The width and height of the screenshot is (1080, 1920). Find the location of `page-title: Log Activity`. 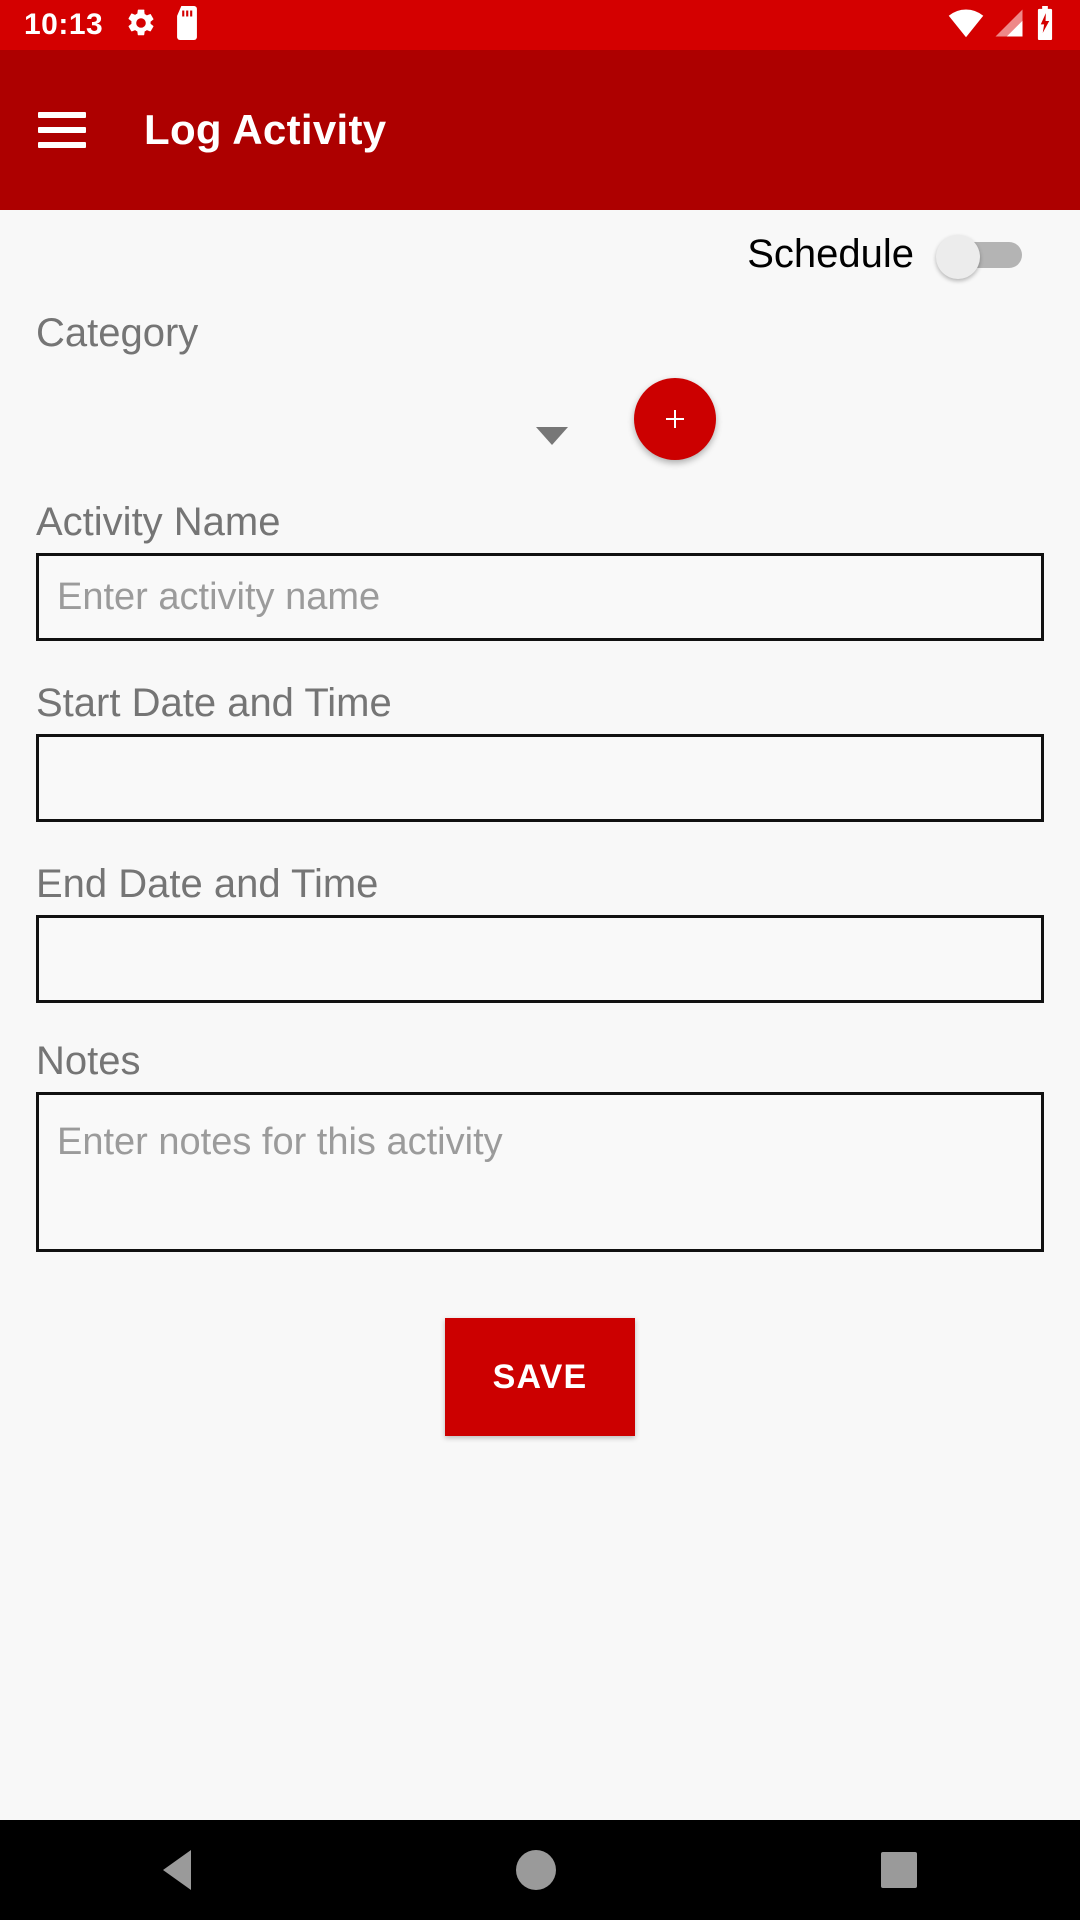

page-title: Log Activity is located at coordinates (265, 129).